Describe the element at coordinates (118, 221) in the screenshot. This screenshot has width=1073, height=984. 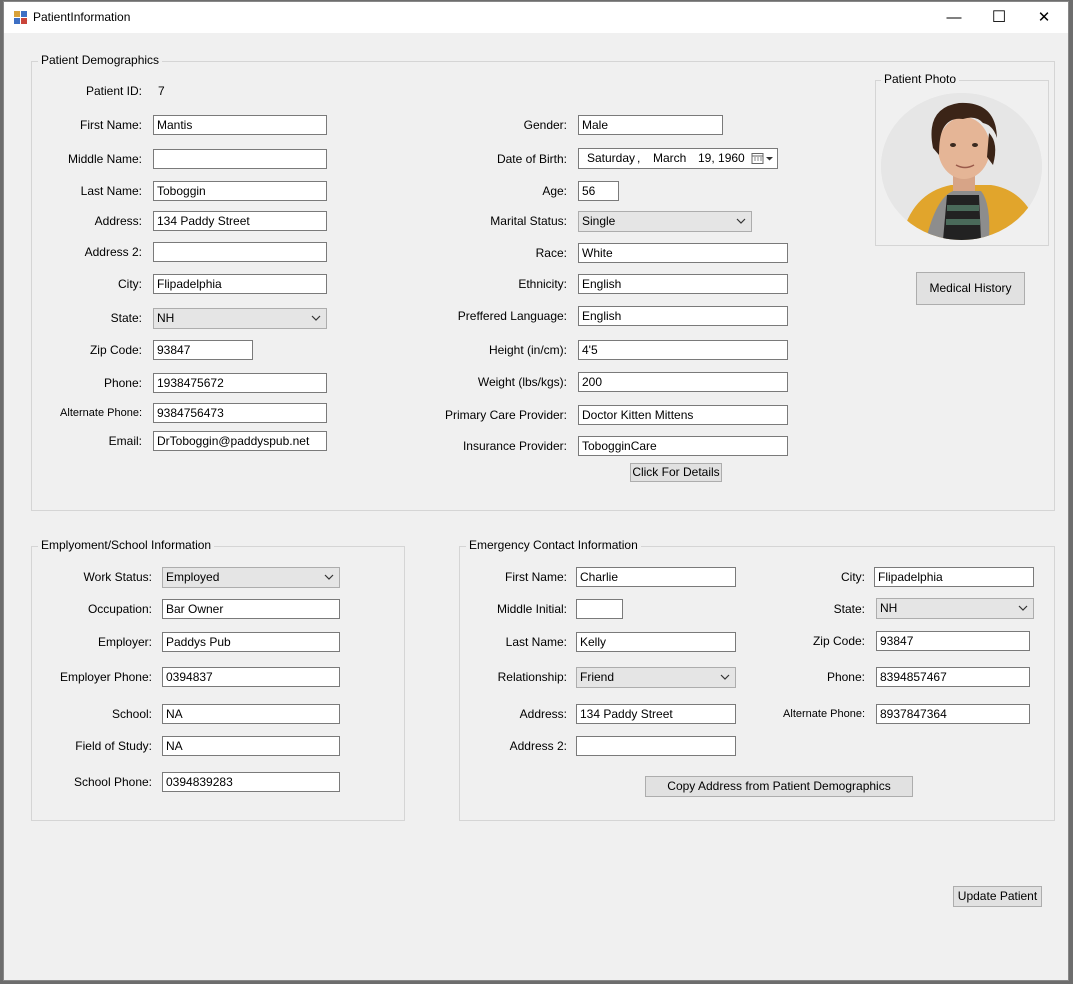
I see `address-label: Address:` at that location.